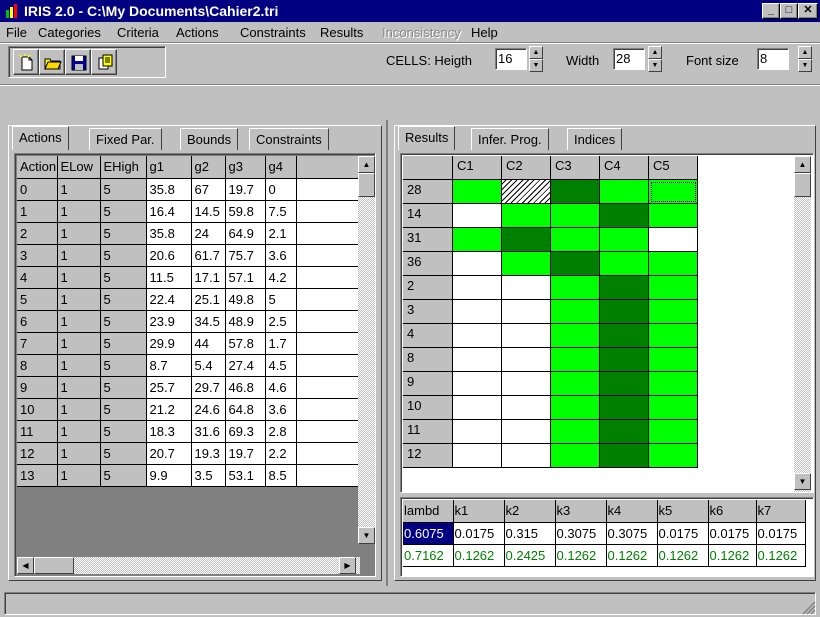 Image resolution: width=820 pixels, height=617 pixels. Describe the element at coordinates (366, 350) in the screenshot. I see `actions-vscroll: ▲ ▼` at that location.